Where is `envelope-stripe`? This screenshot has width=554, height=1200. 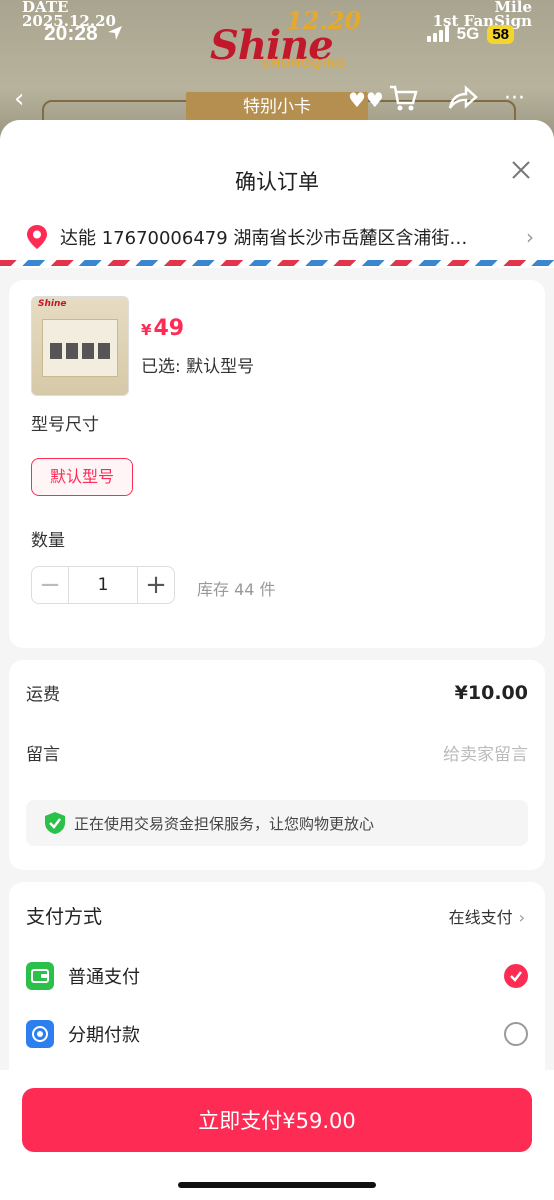 envelope-stripe is located at coordinates (277, 263).